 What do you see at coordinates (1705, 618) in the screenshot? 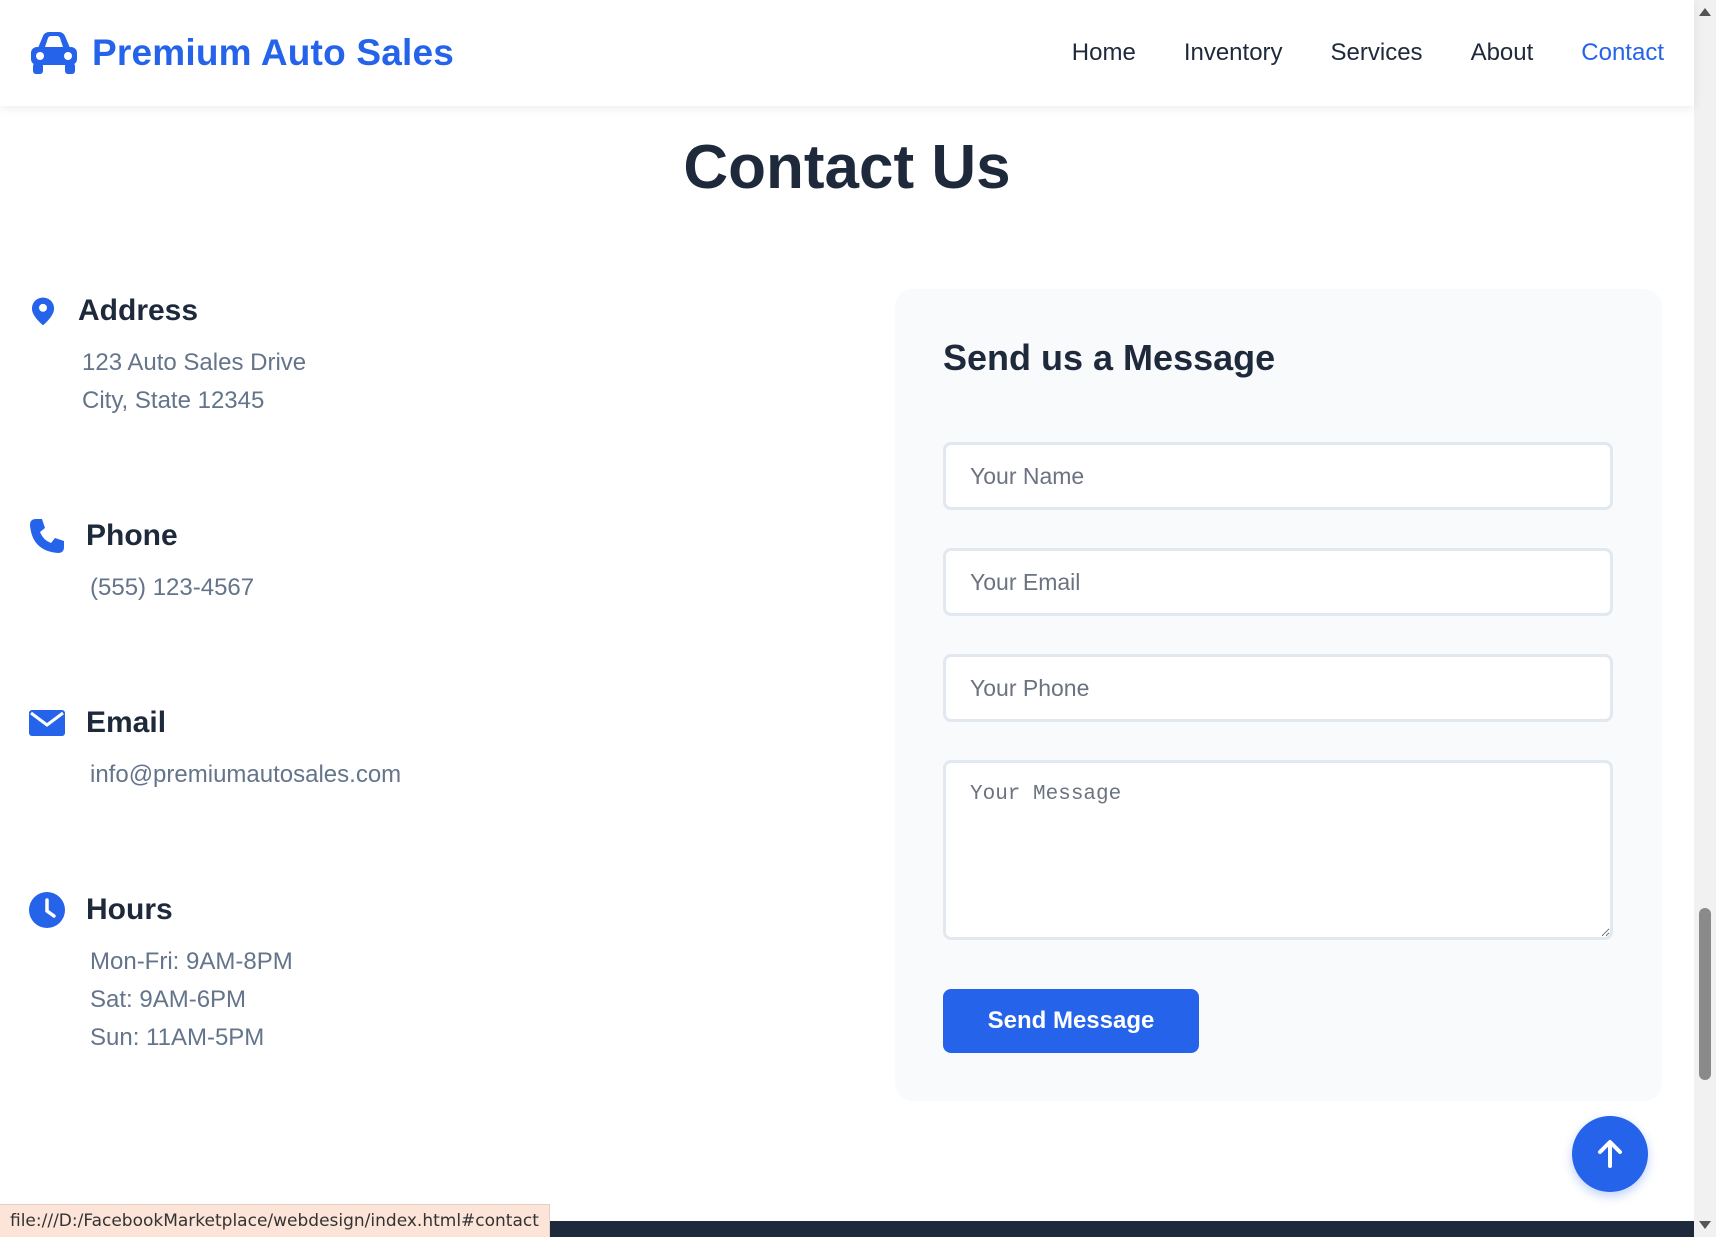
I see `vertical-scrollbar` at bounding box center [1705, 618].